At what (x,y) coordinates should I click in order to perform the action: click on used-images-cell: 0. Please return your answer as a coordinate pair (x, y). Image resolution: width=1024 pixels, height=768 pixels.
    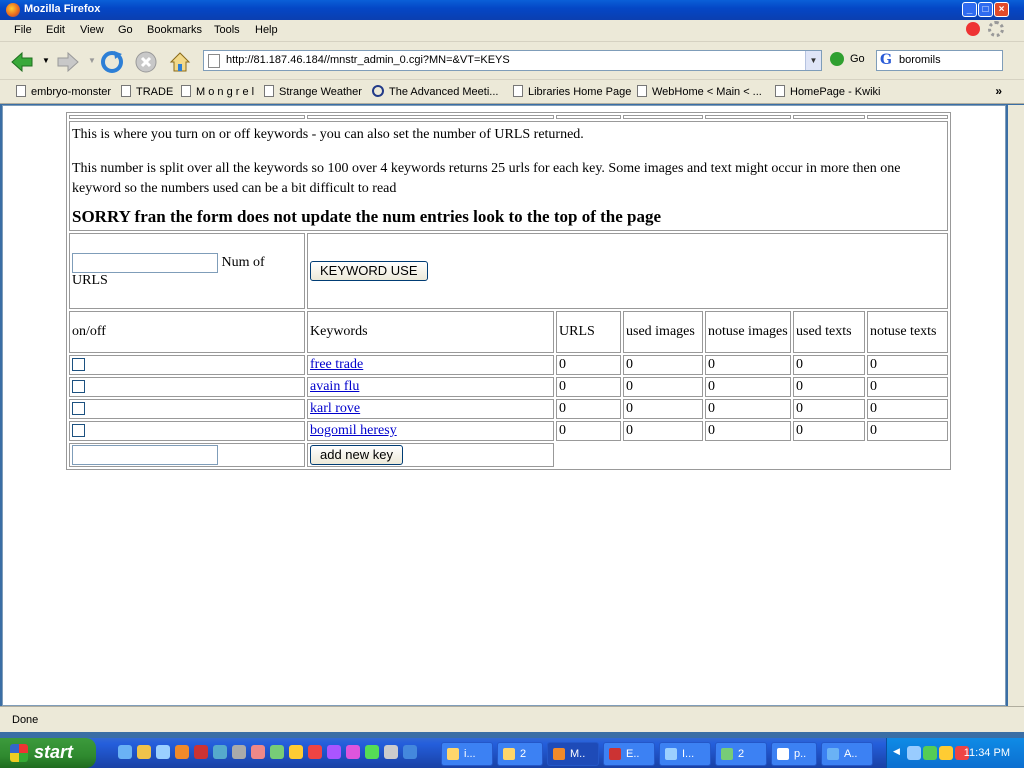
    Looking at the image, I should click on (663, 387).